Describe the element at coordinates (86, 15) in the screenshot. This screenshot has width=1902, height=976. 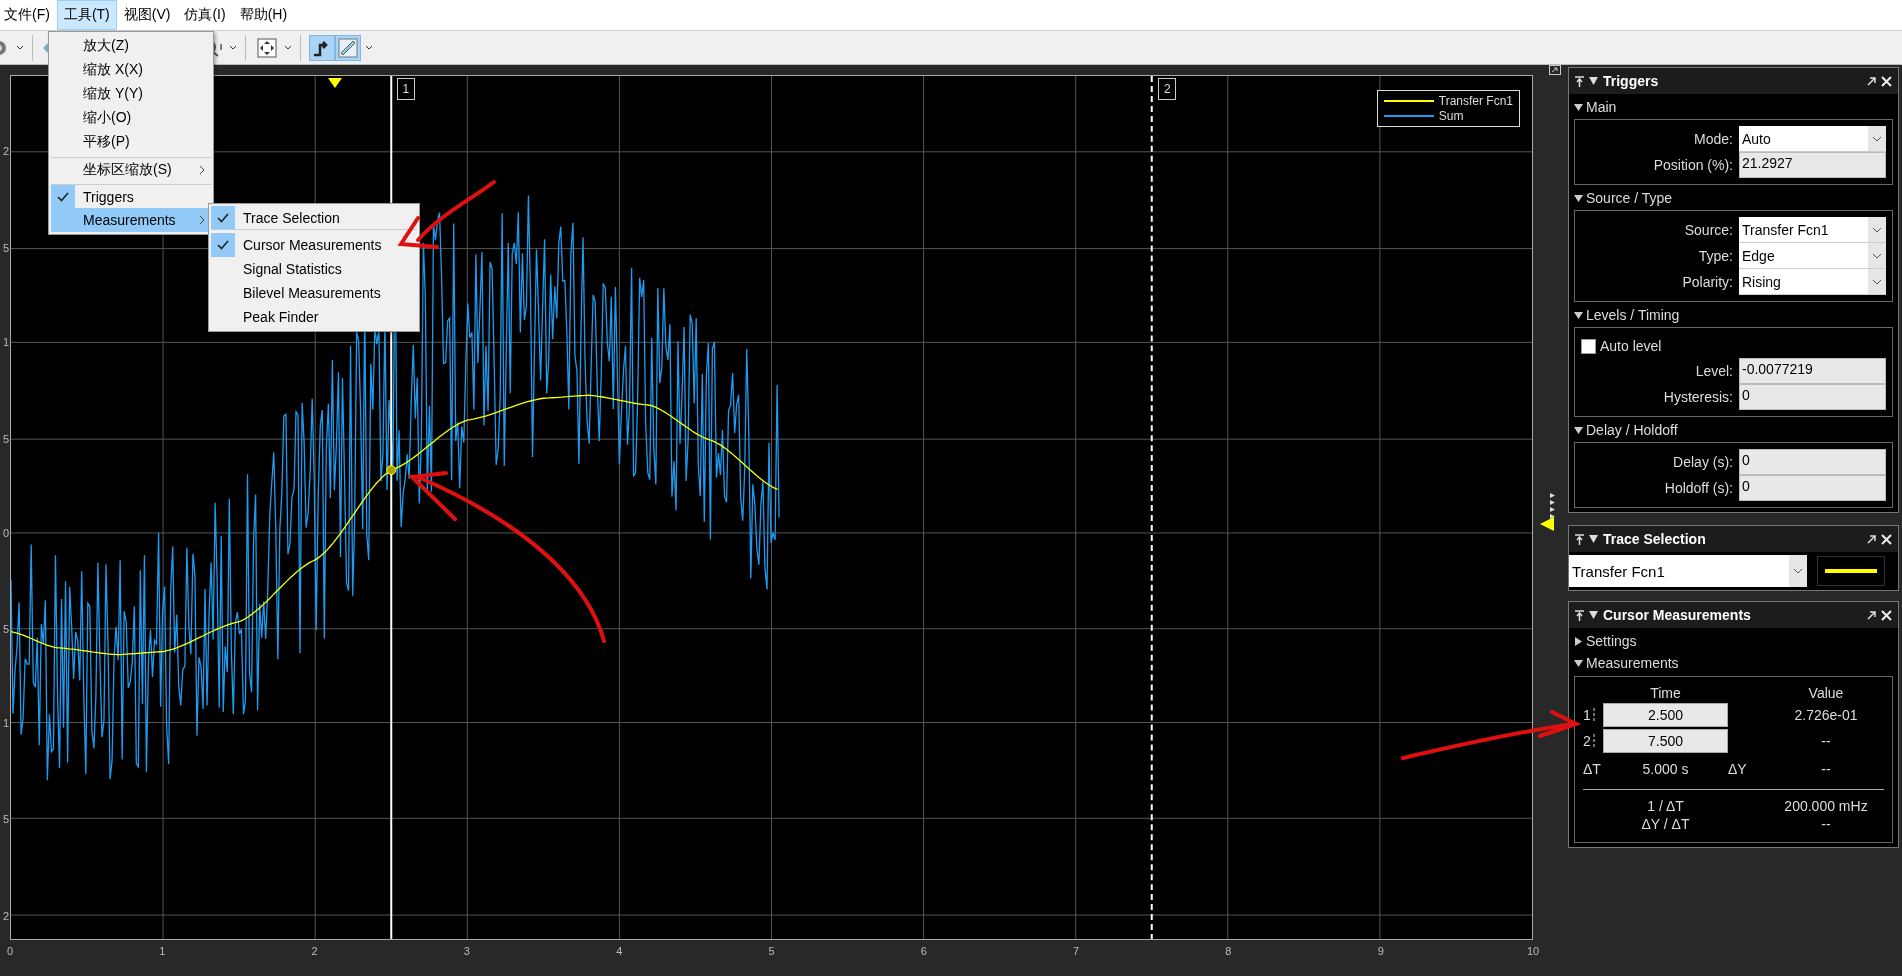
I see `menu-item: 工具(T)` at that location.